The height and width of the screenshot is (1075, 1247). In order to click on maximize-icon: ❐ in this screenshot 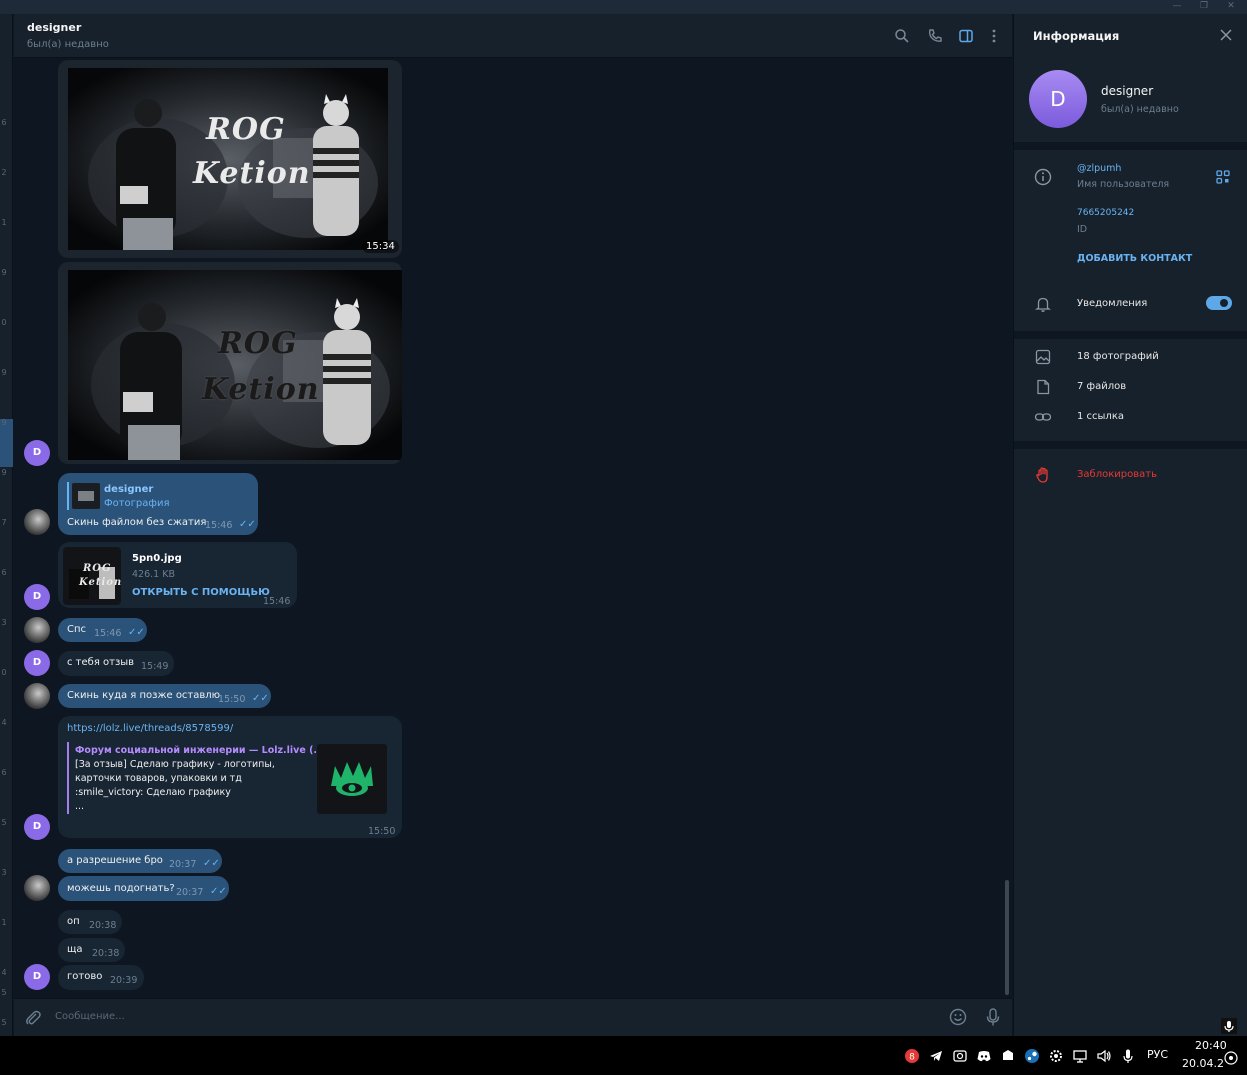, I will do `click(1204, 6)`.